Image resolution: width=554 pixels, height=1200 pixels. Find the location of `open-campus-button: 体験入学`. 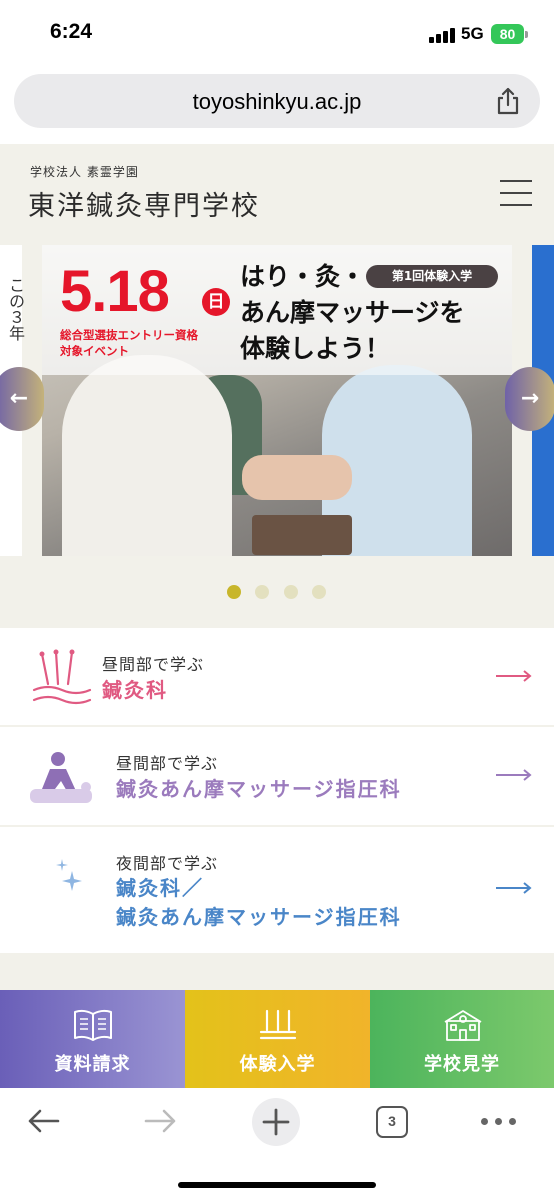

open-campus-button: 体験入学 is located at coordinates (277, 1039).